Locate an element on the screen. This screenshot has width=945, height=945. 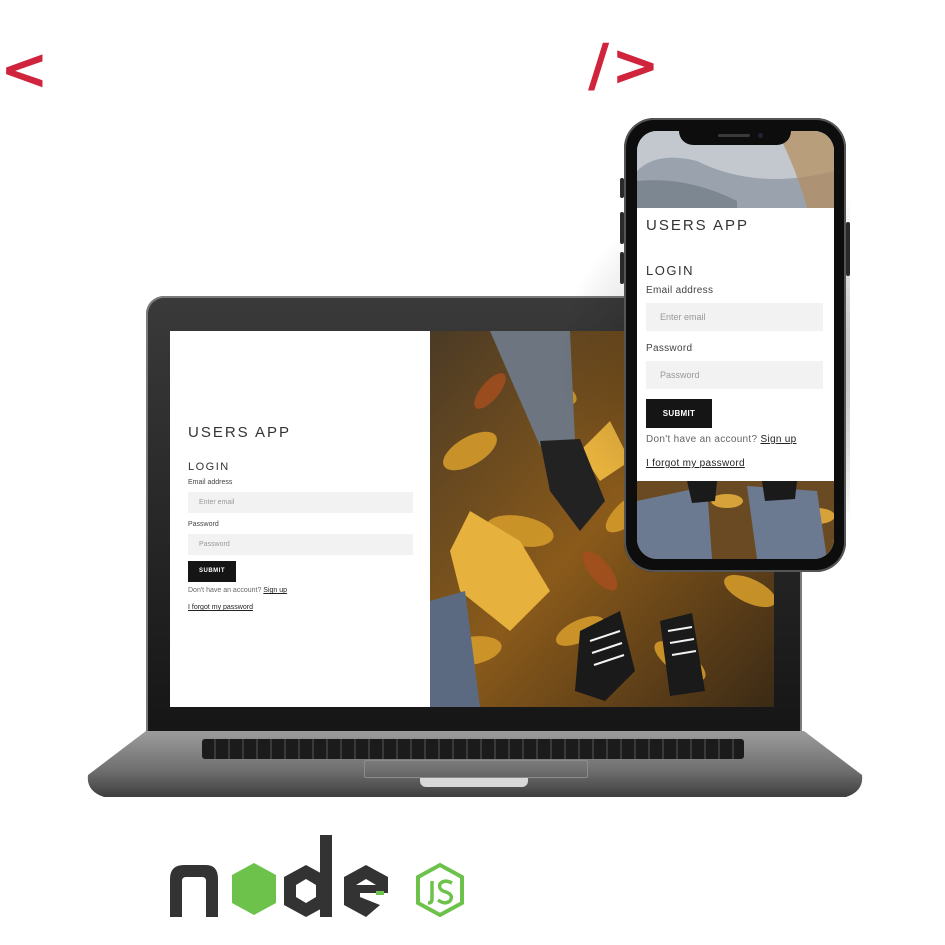
laptop-forgot-password-link: I forgot my password is located at coordinates (220, 607).